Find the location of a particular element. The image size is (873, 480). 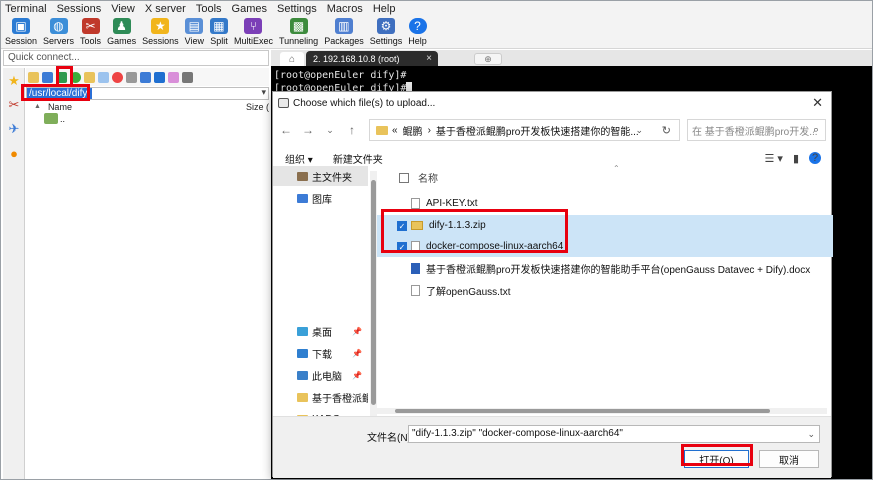

breadcrumb-item: 鲲鹏 is located at coordinates (413, 130).